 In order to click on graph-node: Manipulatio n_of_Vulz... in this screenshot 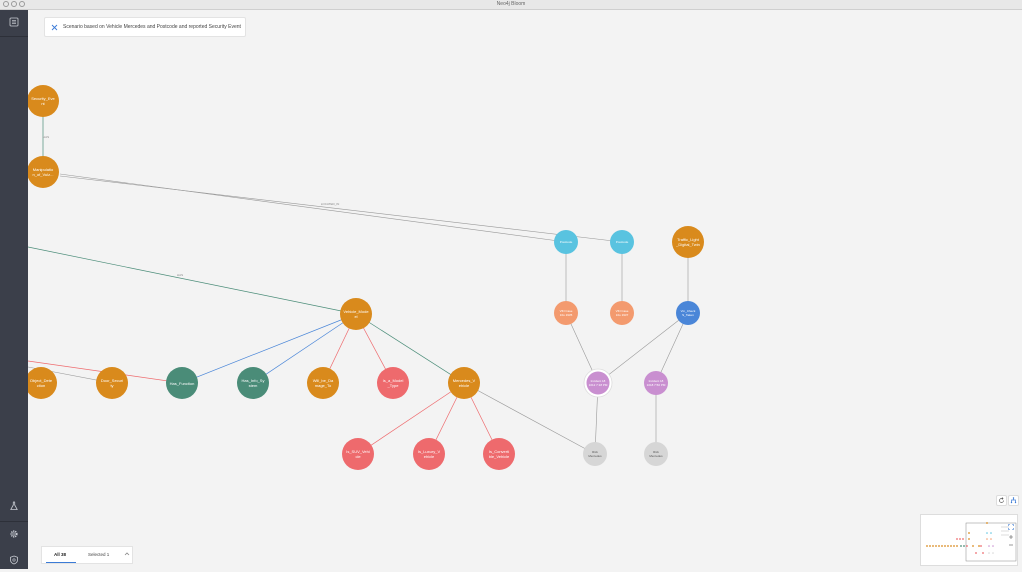, I will do `click(43, 172)`.